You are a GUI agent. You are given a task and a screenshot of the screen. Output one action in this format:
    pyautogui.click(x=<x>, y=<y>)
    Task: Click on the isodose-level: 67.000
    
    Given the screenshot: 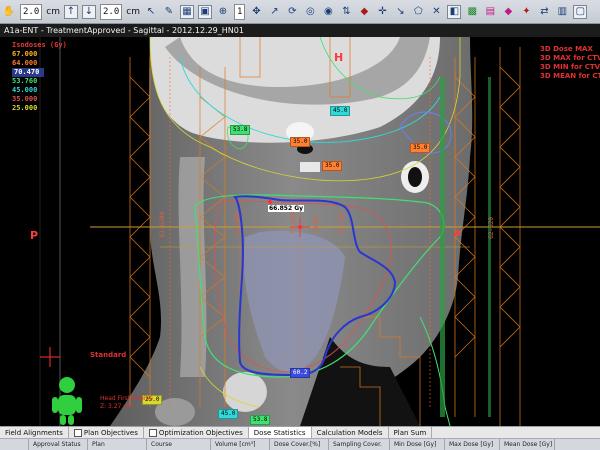 What is the action you would take?
    pyautogui.click(x=39, y=54)
    